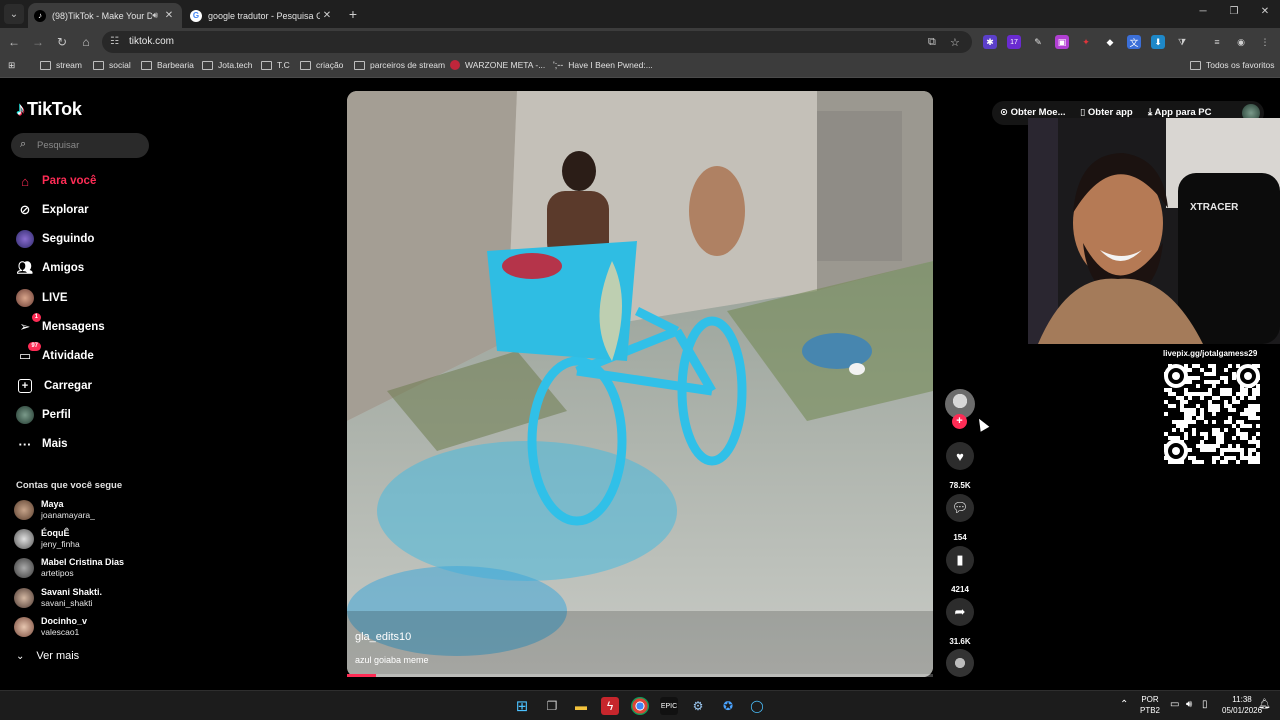 The image size is (1280, 720). I want to click on back-icon: ←, so click(14, 42).